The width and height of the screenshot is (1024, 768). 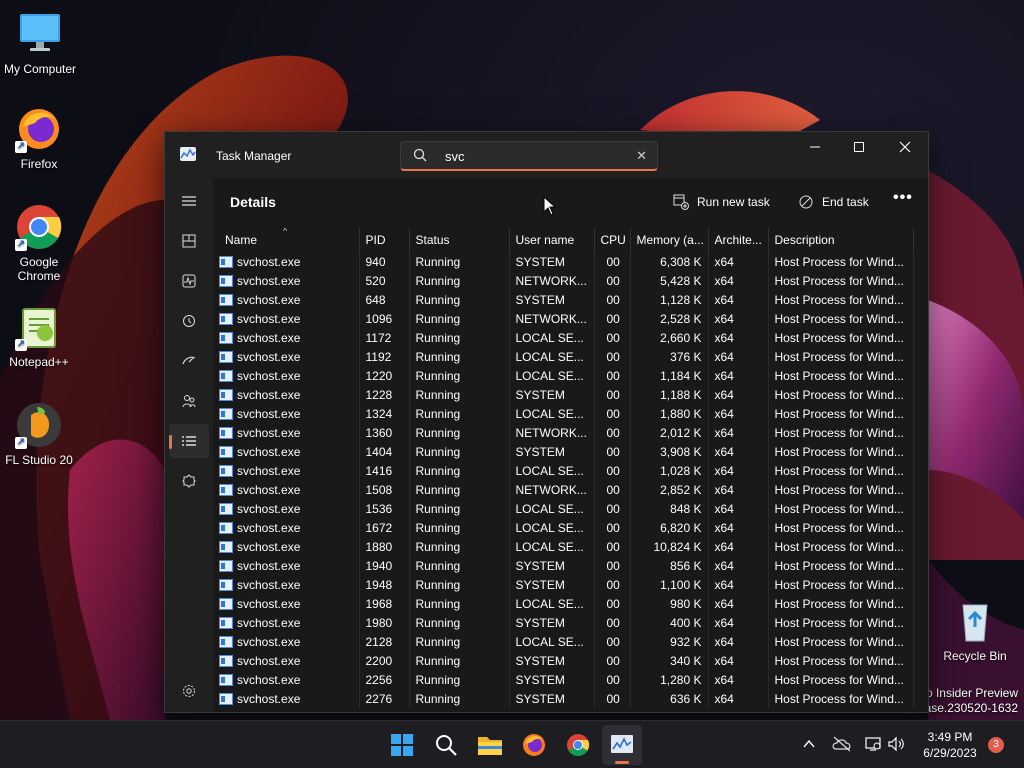 What do you see at coordinates (286, 240) in the screenshot?
I see `column-header-name: ^ Name` at bounding box center [286, 240].